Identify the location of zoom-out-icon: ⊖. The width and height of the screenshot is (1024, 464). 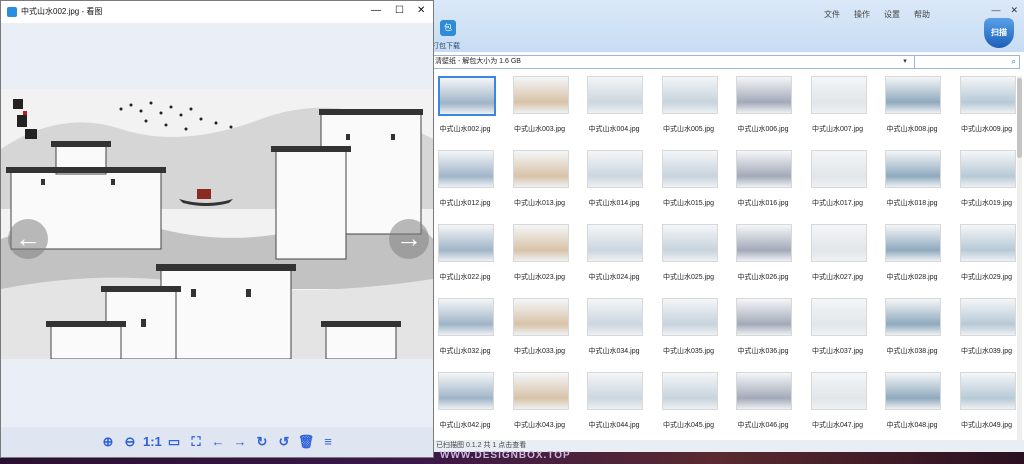
(130, 442).